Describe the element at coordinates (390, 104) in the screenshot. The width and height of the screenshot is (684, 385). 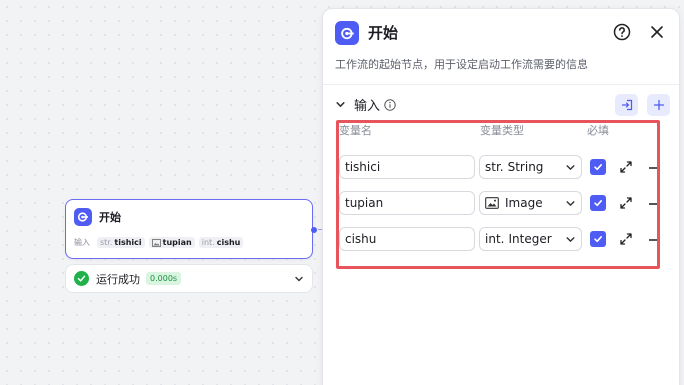
I see `info-icon` at that location.